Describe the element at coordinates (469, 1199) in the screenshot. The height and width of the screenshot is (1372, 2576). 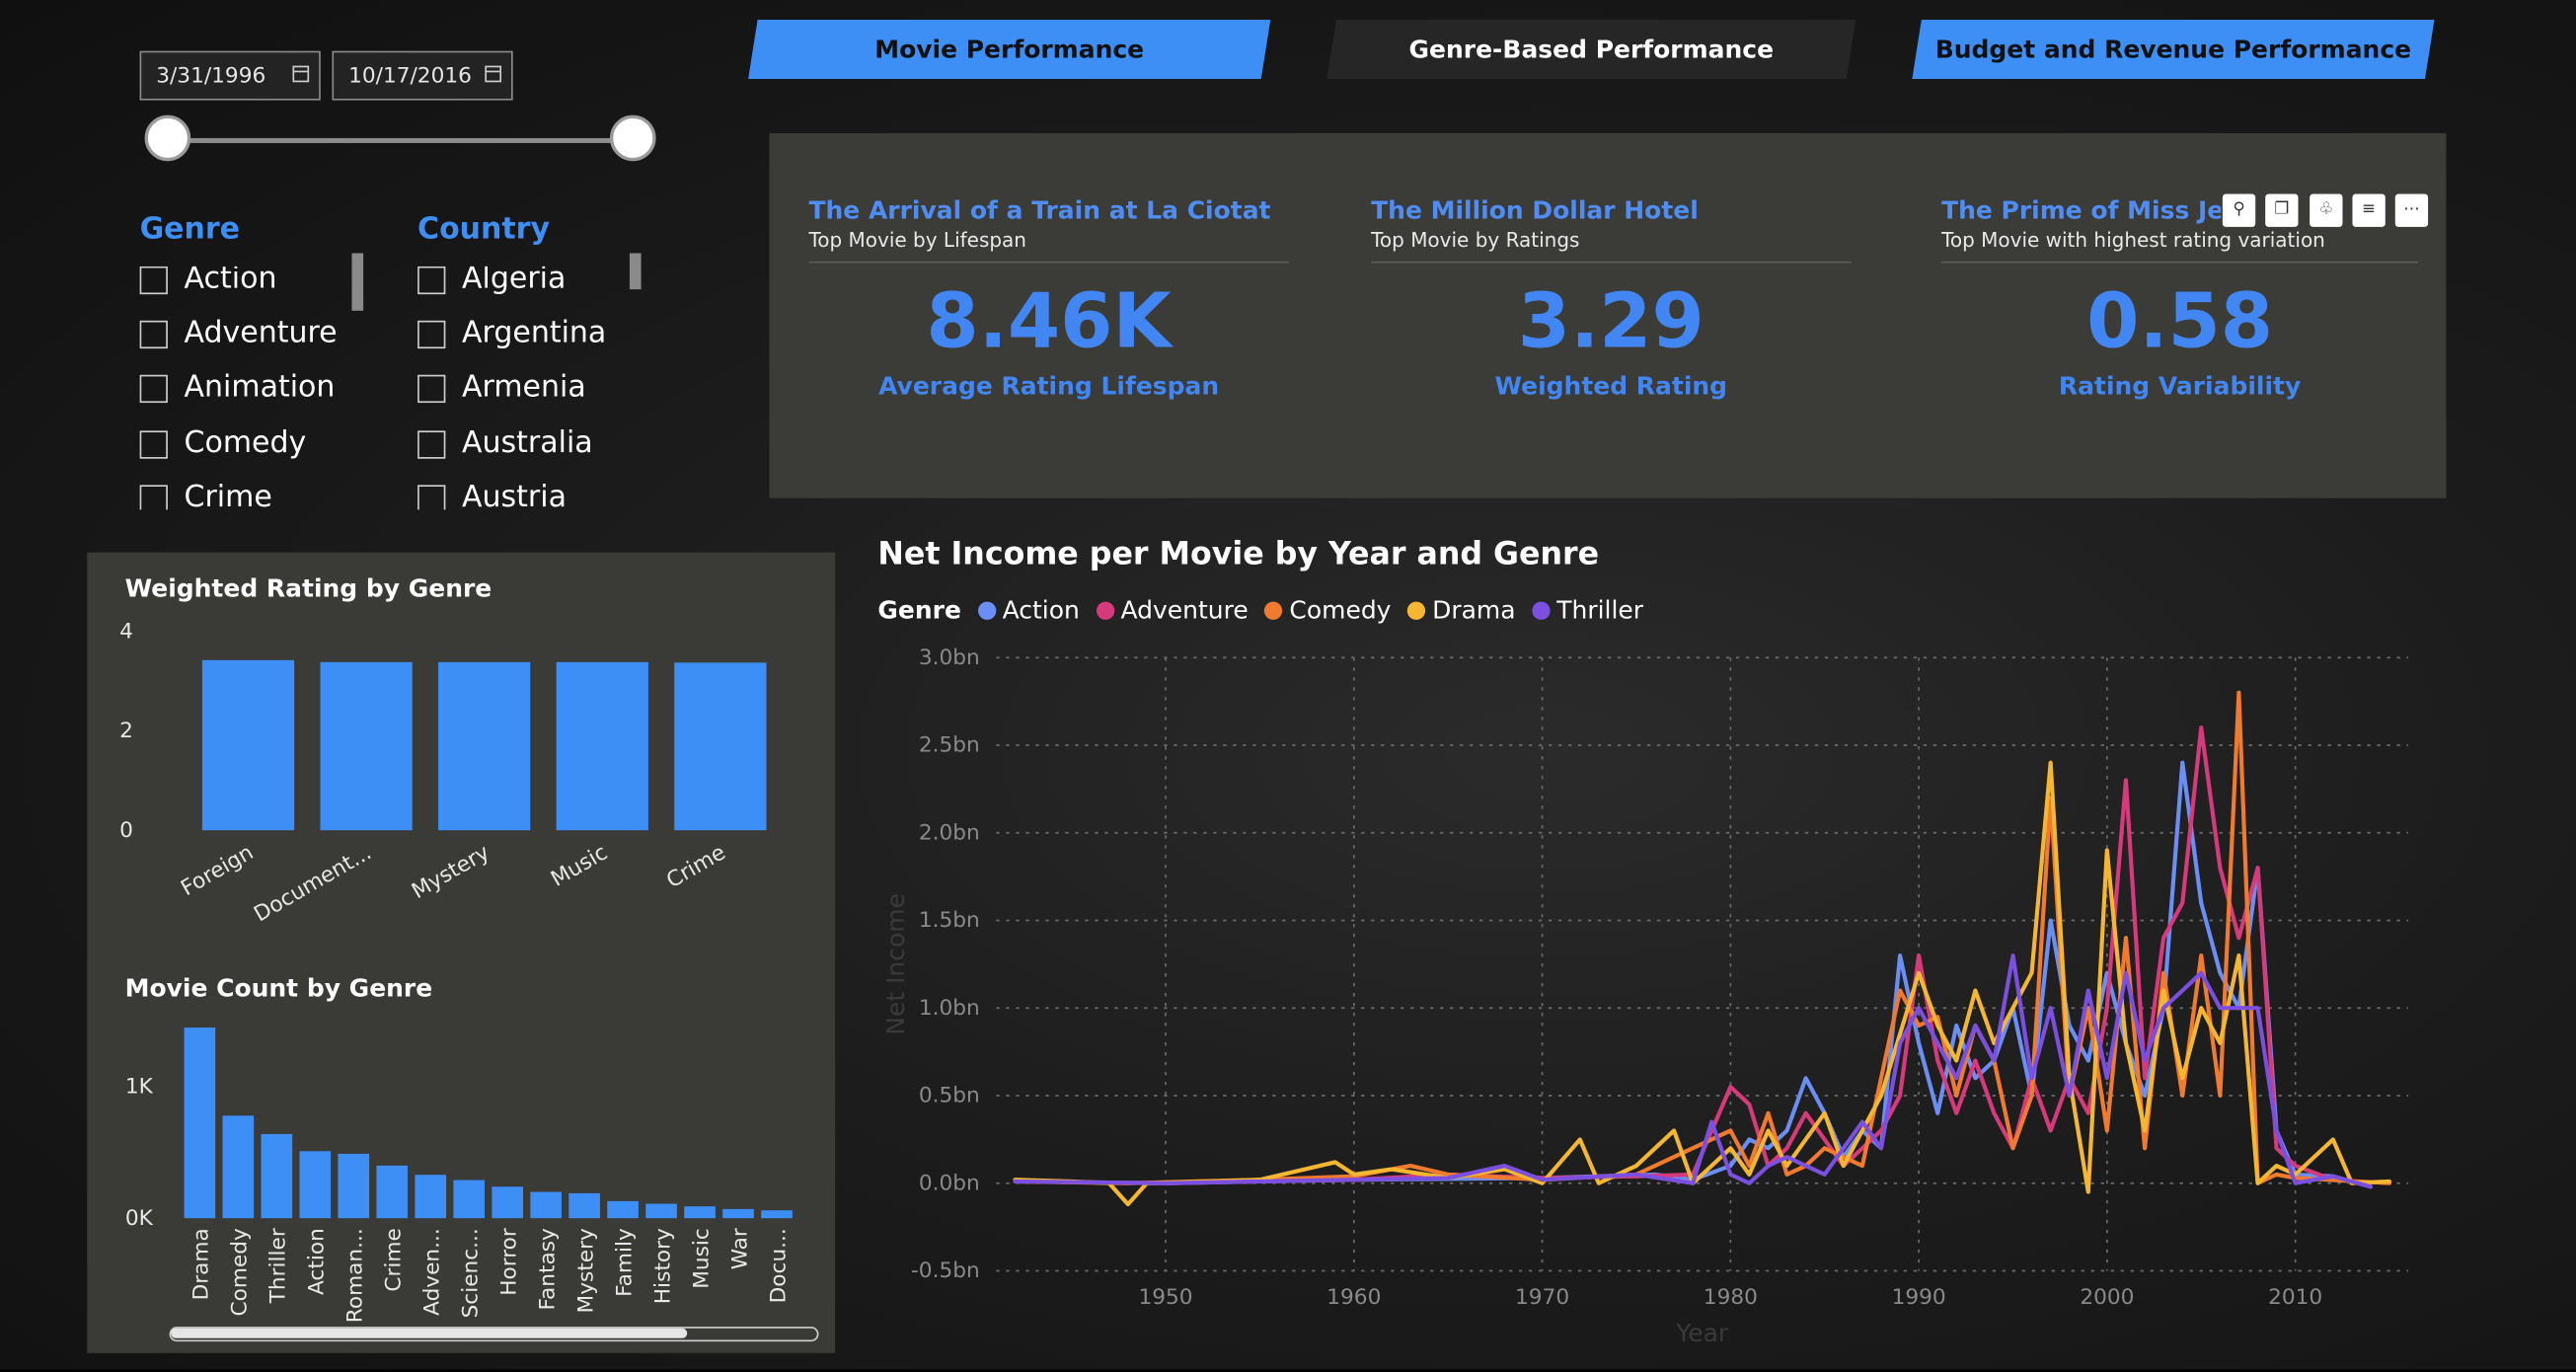
I see `bar-scienc` at that location.